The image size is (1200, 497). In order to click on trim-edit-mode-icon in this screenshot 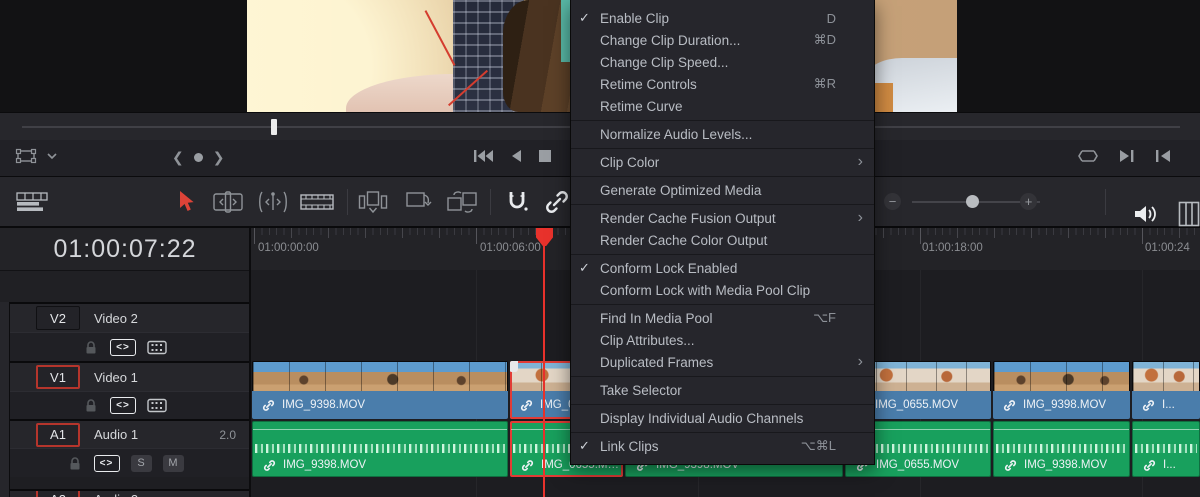, I will do `click(228, 201)`.